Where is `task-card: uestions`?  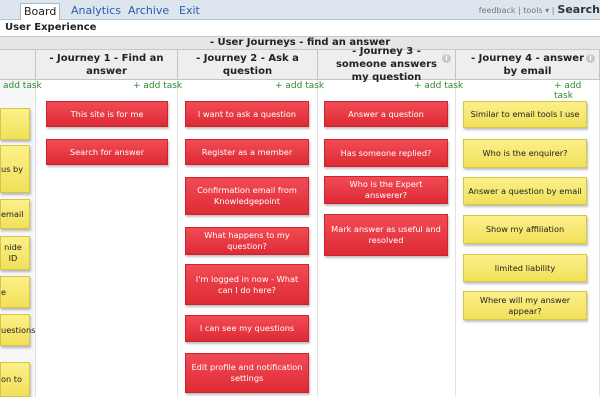 task-card: uestions is located at coordinates (17, 330).